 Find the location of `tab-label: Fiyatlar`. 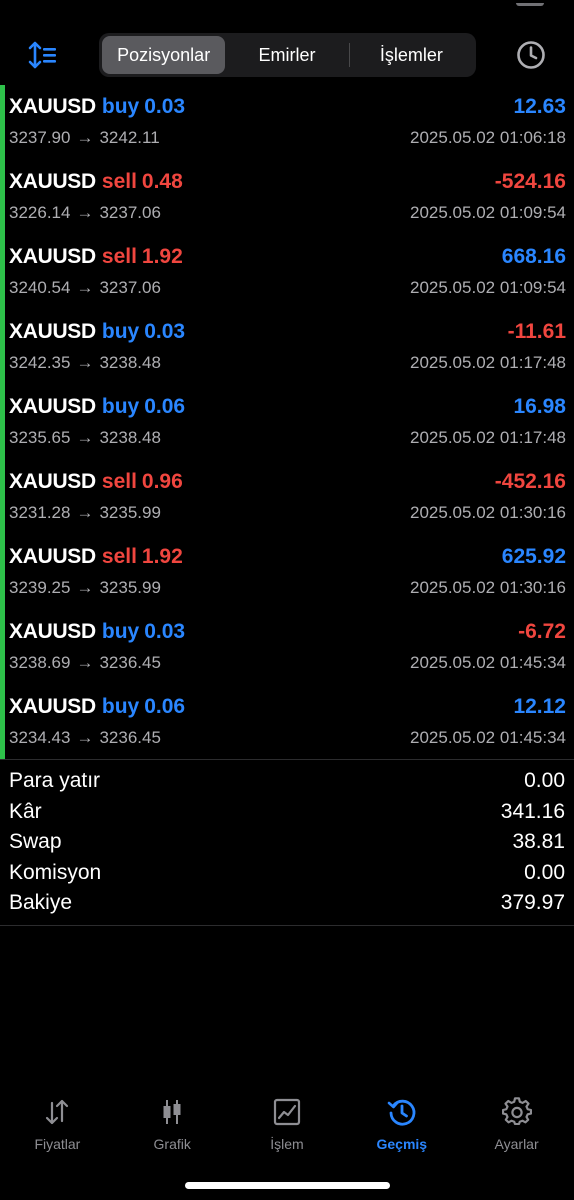

tab-label: Fiyatlar is located at coordinates (57, 1144).